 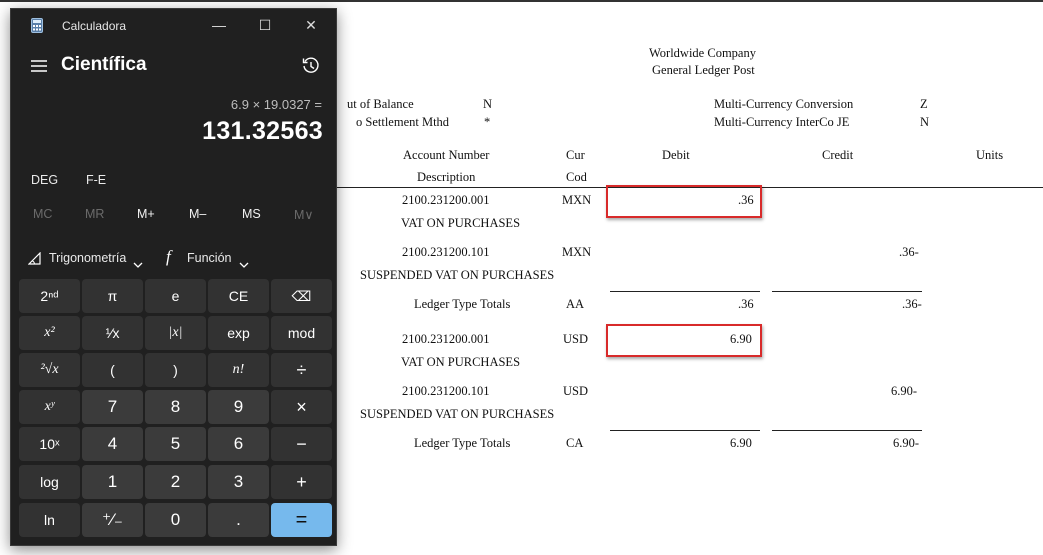 What do you see at coordinates (301, 370) in the screenshot?
I see `divide-button: ÷` at bounding box center [301, 370].